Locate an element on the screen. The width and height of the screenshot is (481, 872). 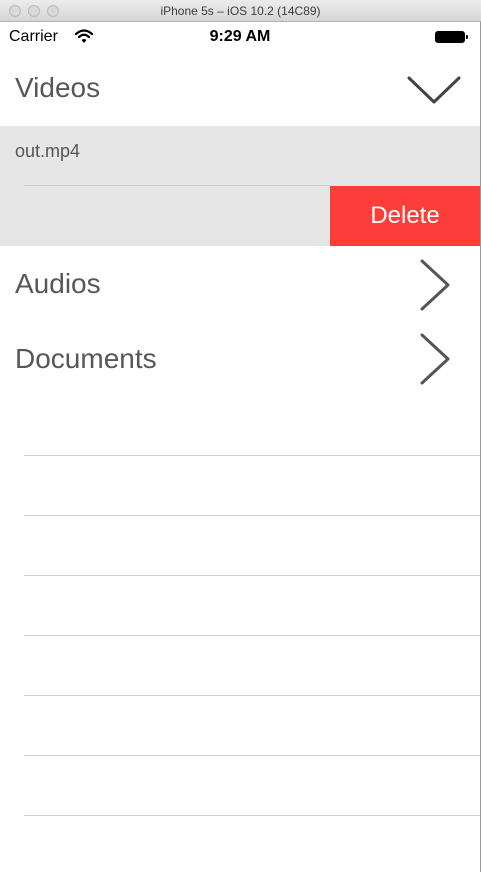
battery-icon is located at coordinates (451, 37).